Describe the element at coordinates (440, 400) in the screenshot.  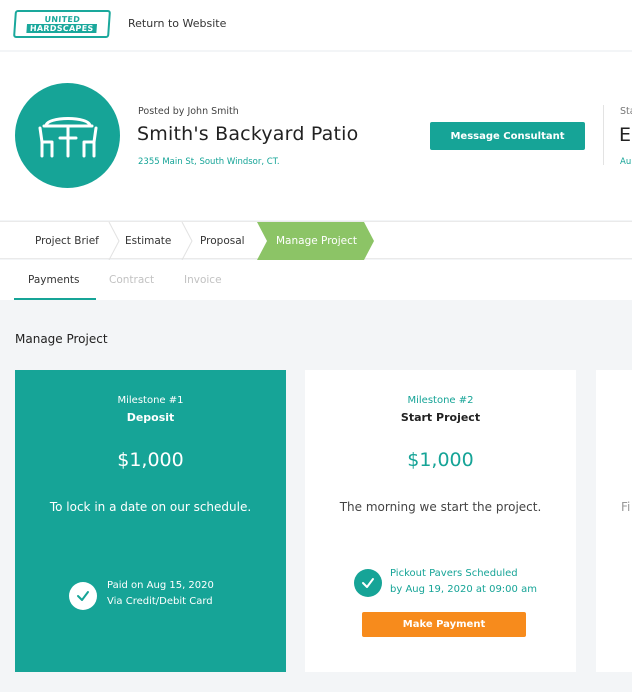
I see `milestone-number: Milestone #2` at that location.